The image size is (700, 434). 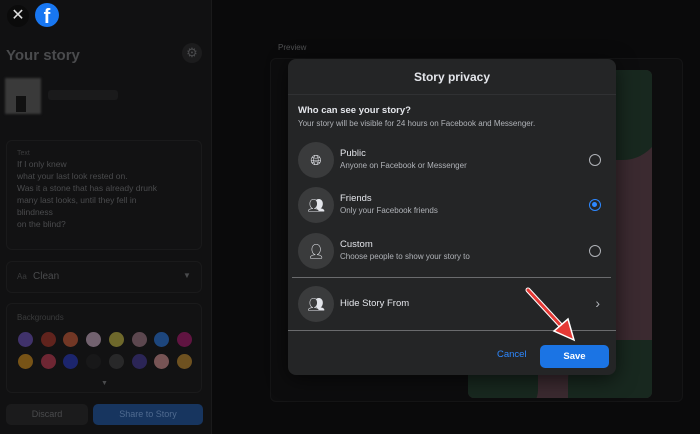 I want to click on chevron-right-icon: ›, so click(x=597, y=303).